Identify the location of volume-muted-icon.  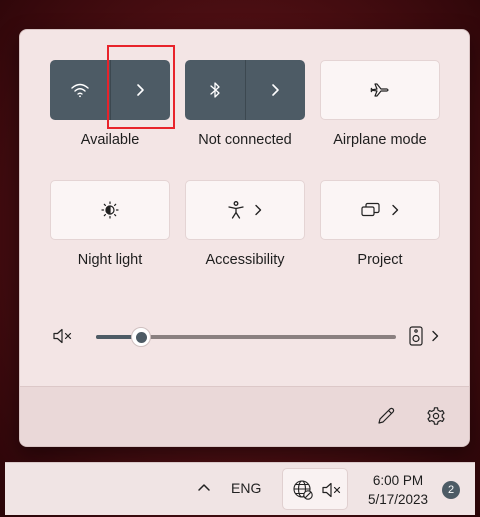
(63, 336).